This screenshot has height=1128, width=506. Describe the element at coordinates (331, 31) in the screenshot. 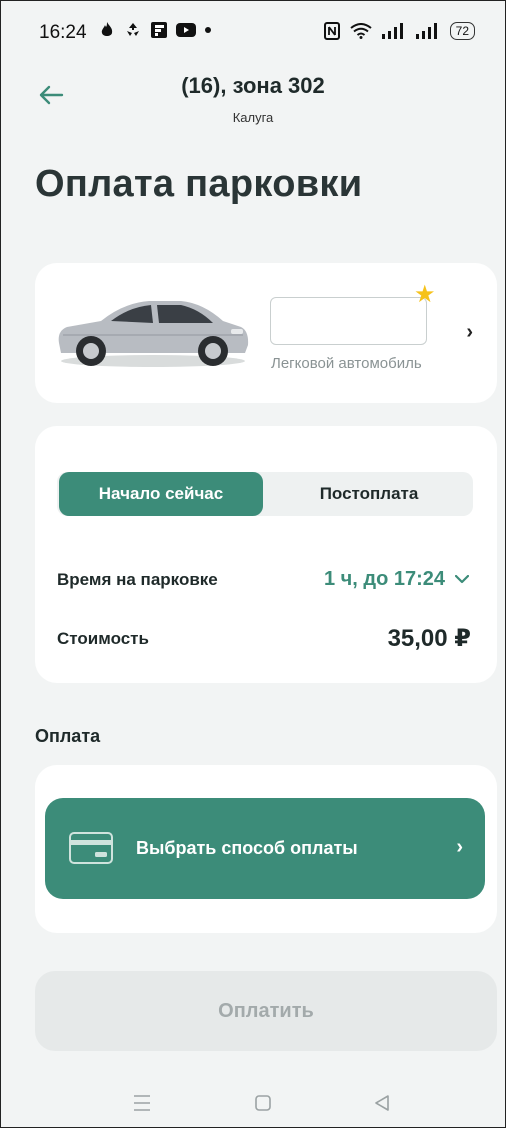

I see `nfc-icon` at that location.